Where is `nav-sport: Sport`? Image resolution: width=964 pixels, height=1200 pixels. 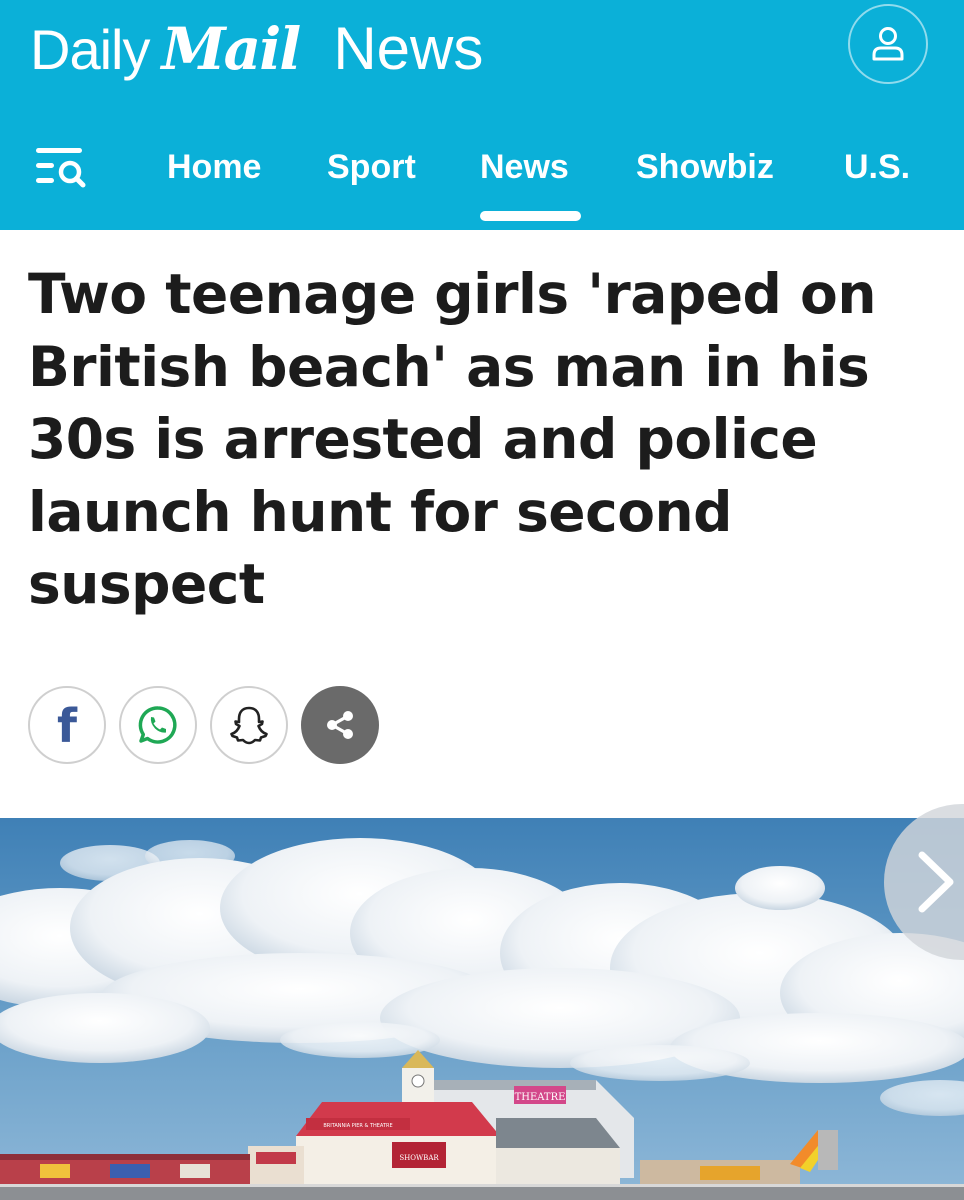 nav-sport: Sport is located at coordinates (371, 170).